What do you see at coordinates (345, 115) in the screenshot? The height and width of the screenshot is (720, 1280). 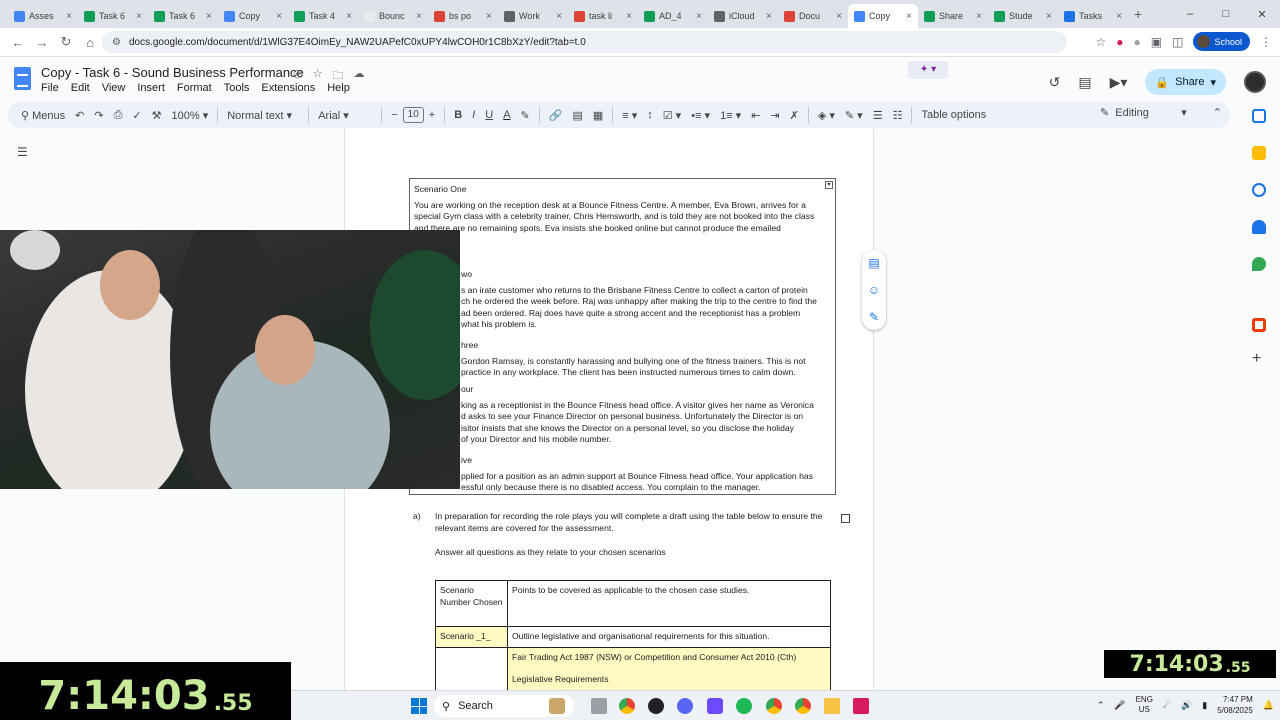 I see `font-select: Arial ▾` at bounding box center [345, 115].